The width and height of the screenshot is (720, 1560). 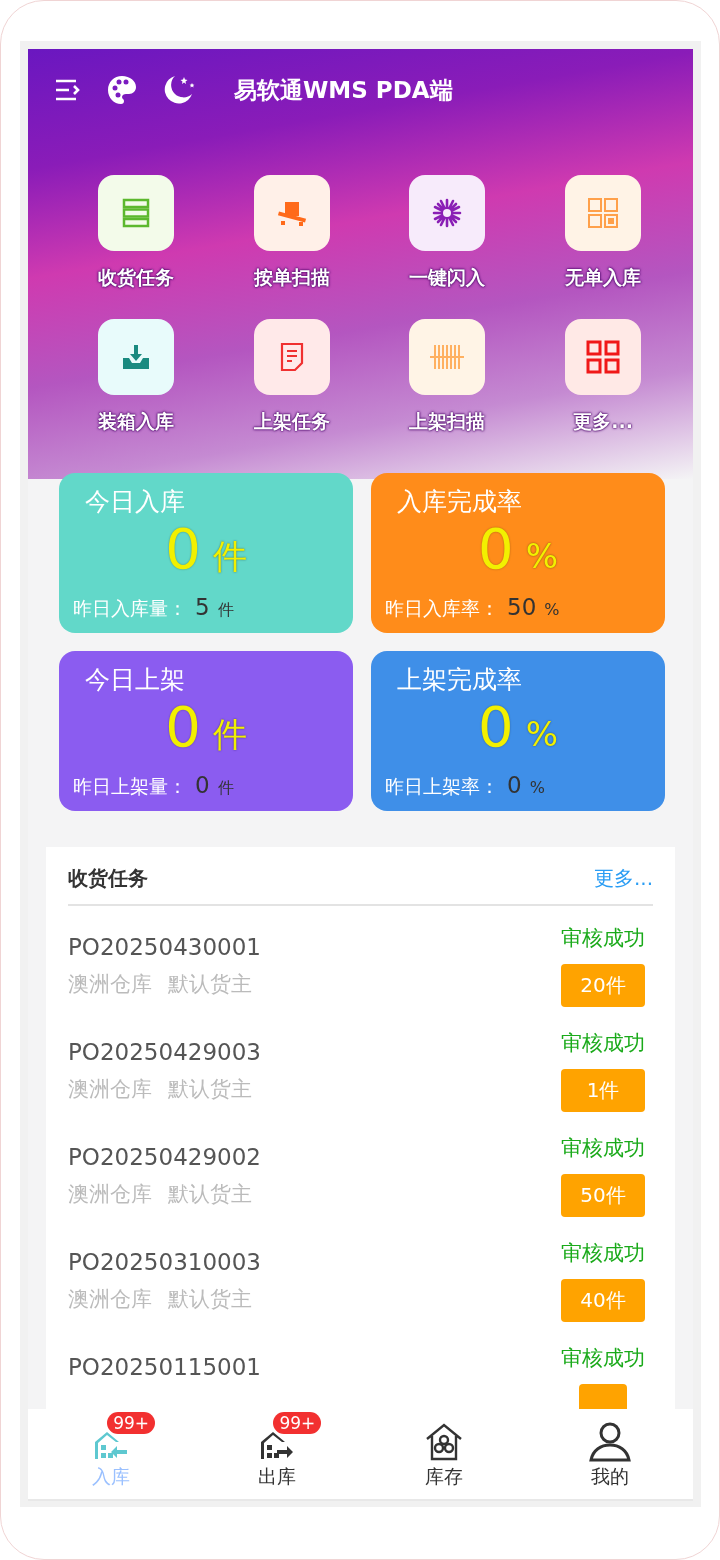 I want to click on stat-title: 上架完成率, so click(x=460, y=680).